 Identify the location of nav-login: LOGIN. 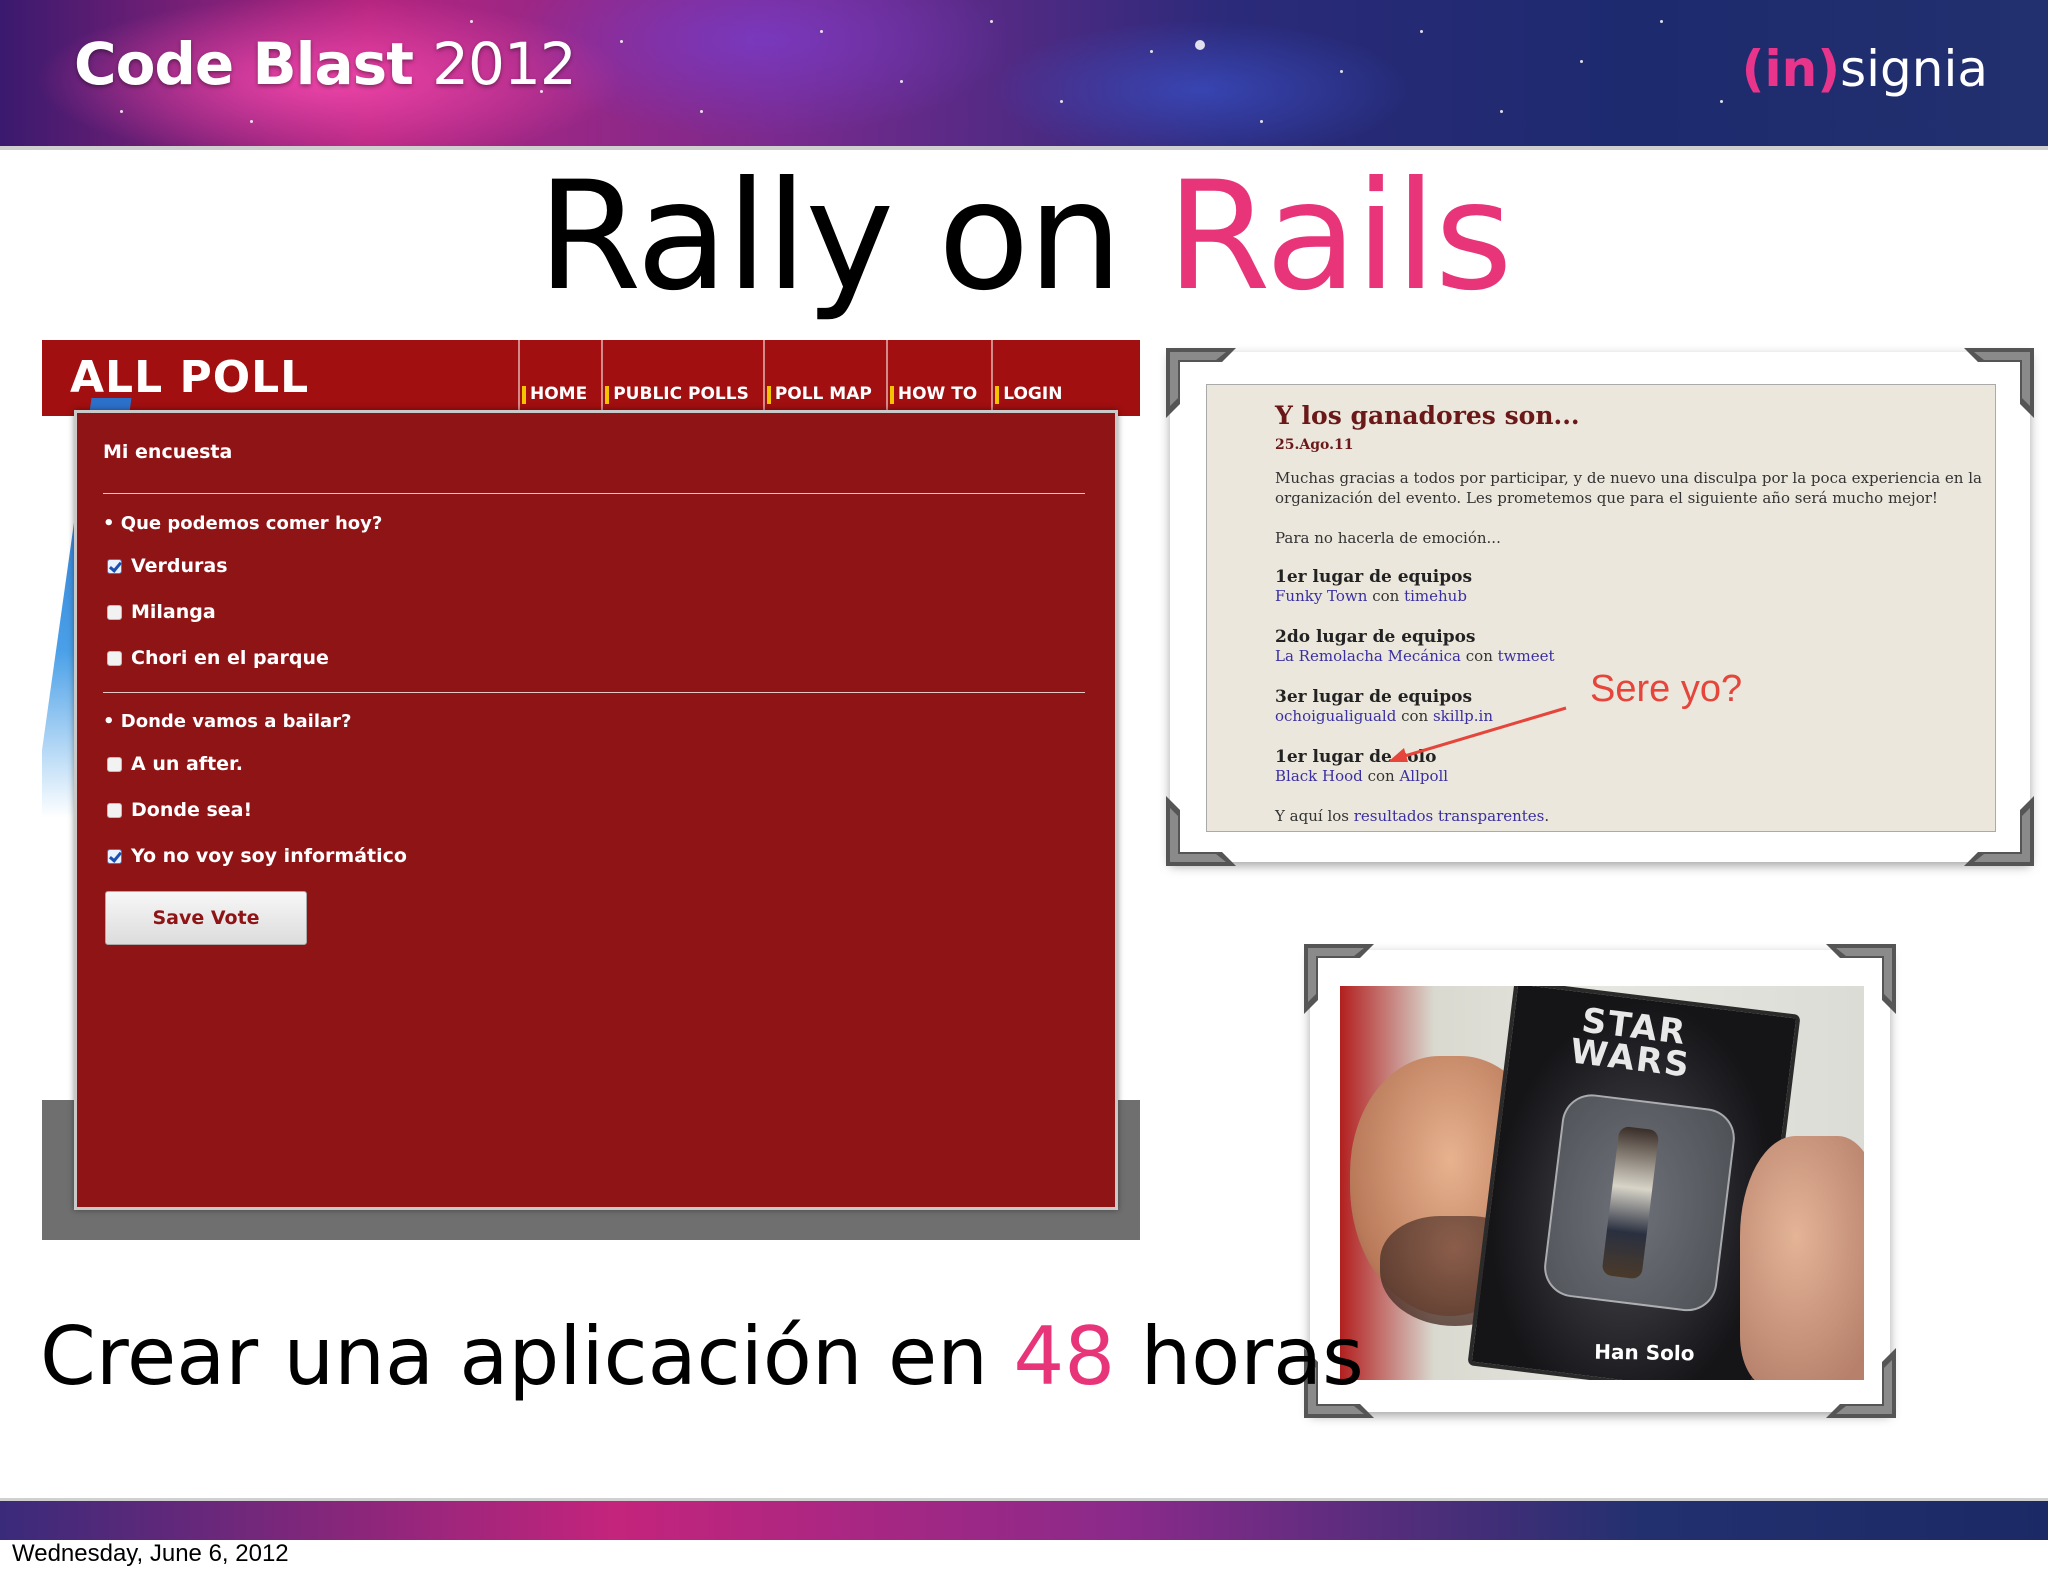
(1033, 378).